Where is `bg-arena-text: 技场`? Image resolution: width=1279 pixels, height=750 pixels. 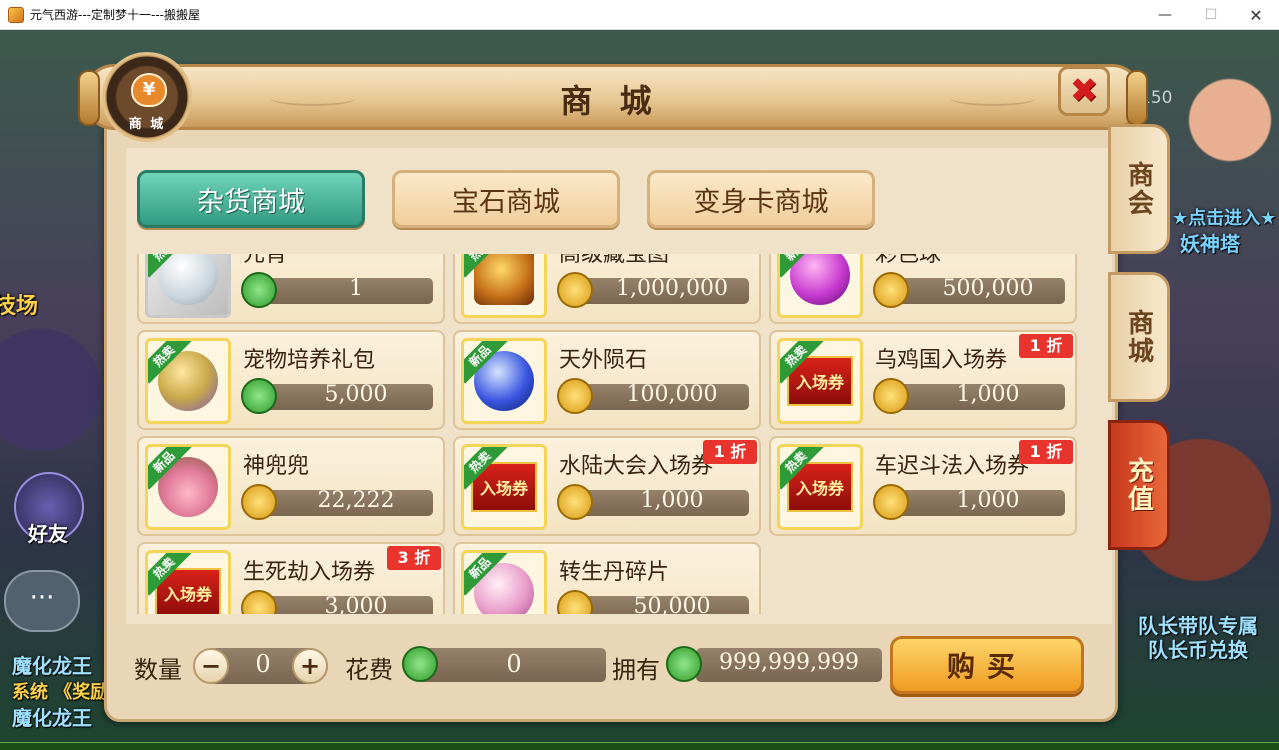 bg-arena-text: 技场 is located at coordinates (19, 306).